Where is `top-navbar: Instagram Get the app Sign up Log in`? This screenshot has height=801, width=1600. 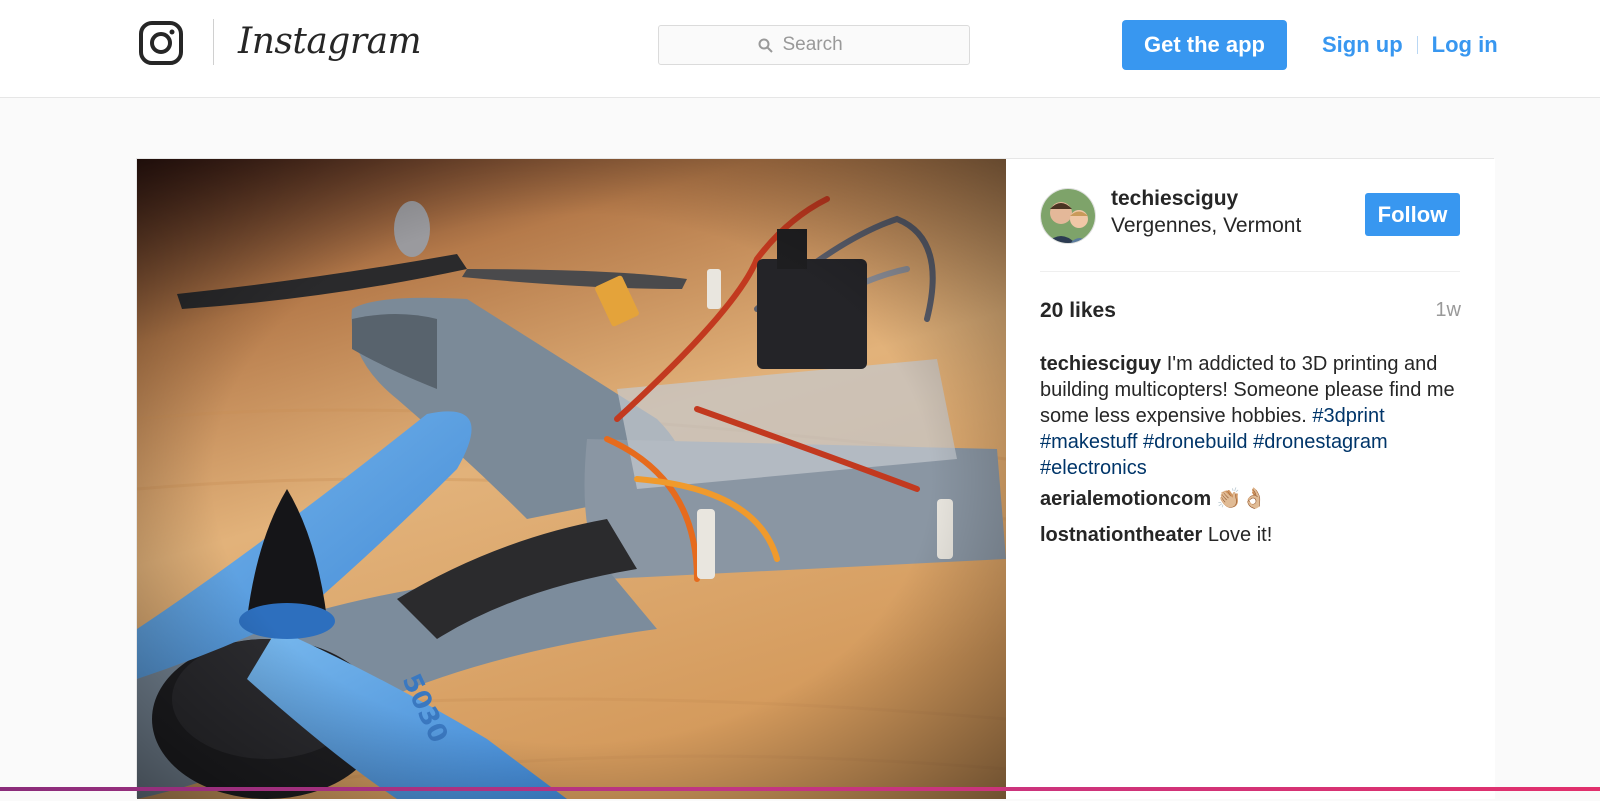
top-navbar: Instagram Get the app Sign up Log in is located at coordinates (800, 49).